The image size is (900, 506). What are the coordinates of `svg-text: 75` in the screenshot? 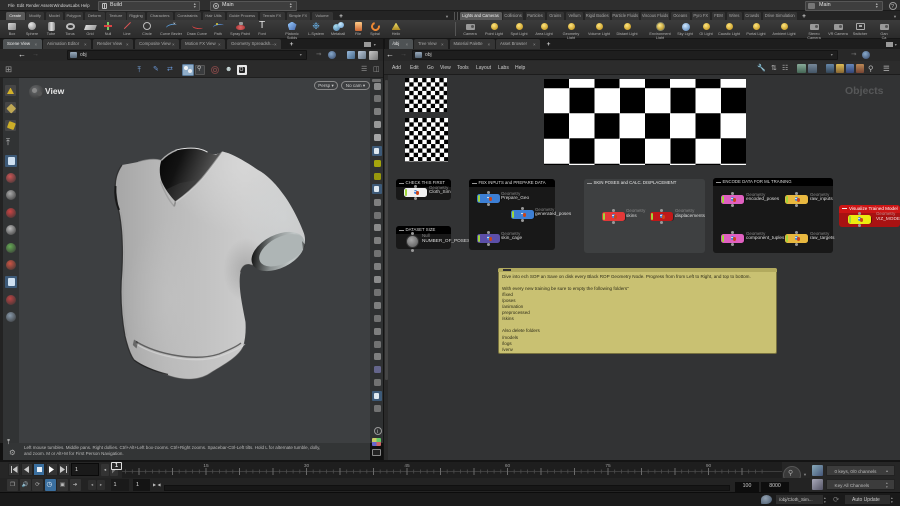 It's located at (608, 466).